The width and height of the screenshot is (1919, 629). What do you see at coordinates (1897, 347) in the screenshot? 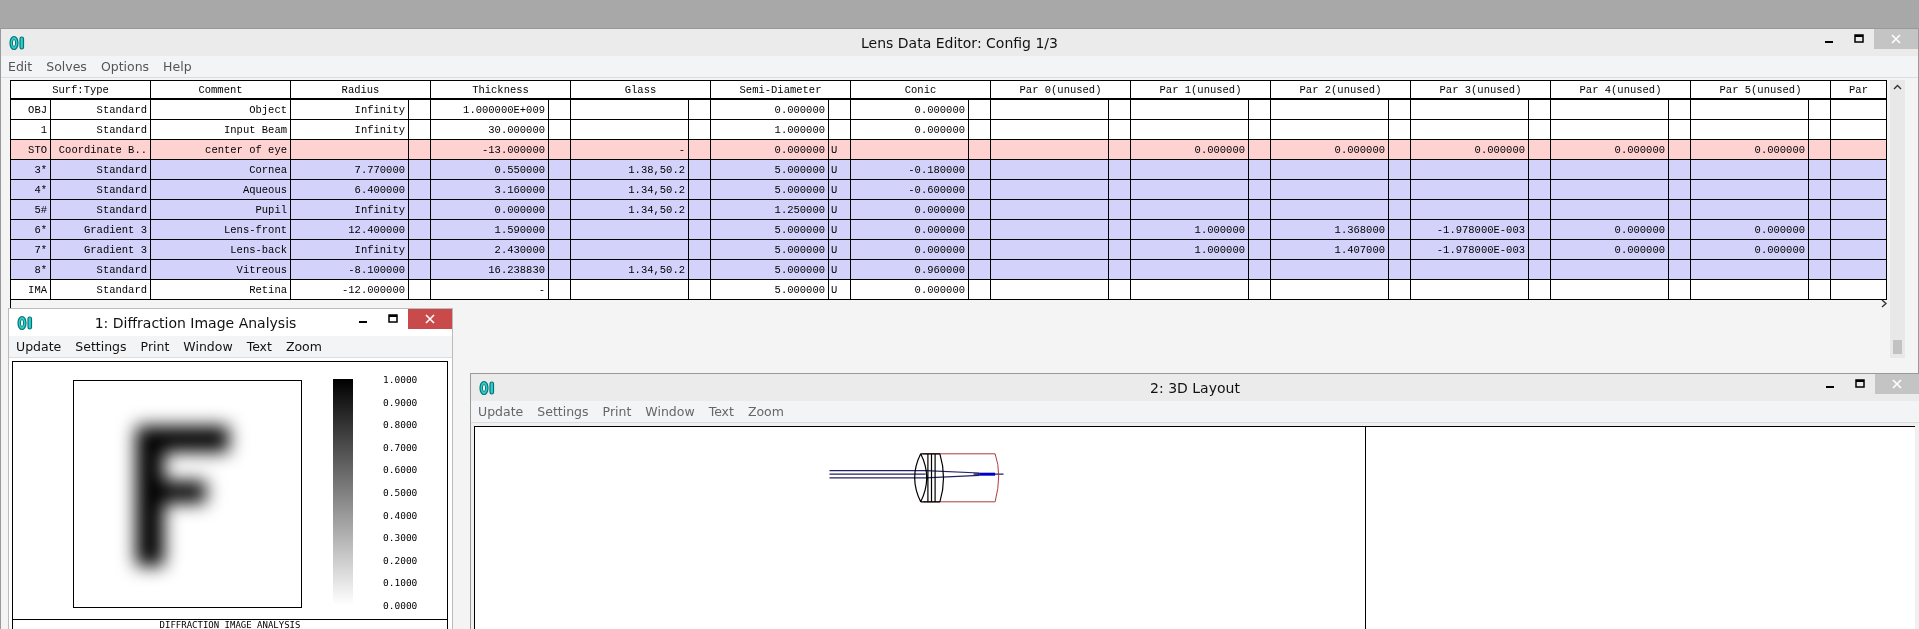
I see `scroll-thumb` at bounding box center [1897, 347].